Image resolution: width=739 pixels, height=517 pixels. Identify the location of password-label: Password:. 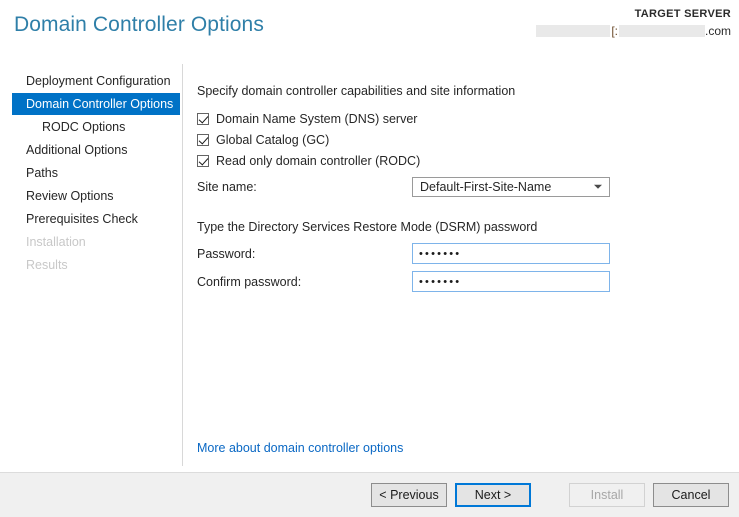
(226, 253).